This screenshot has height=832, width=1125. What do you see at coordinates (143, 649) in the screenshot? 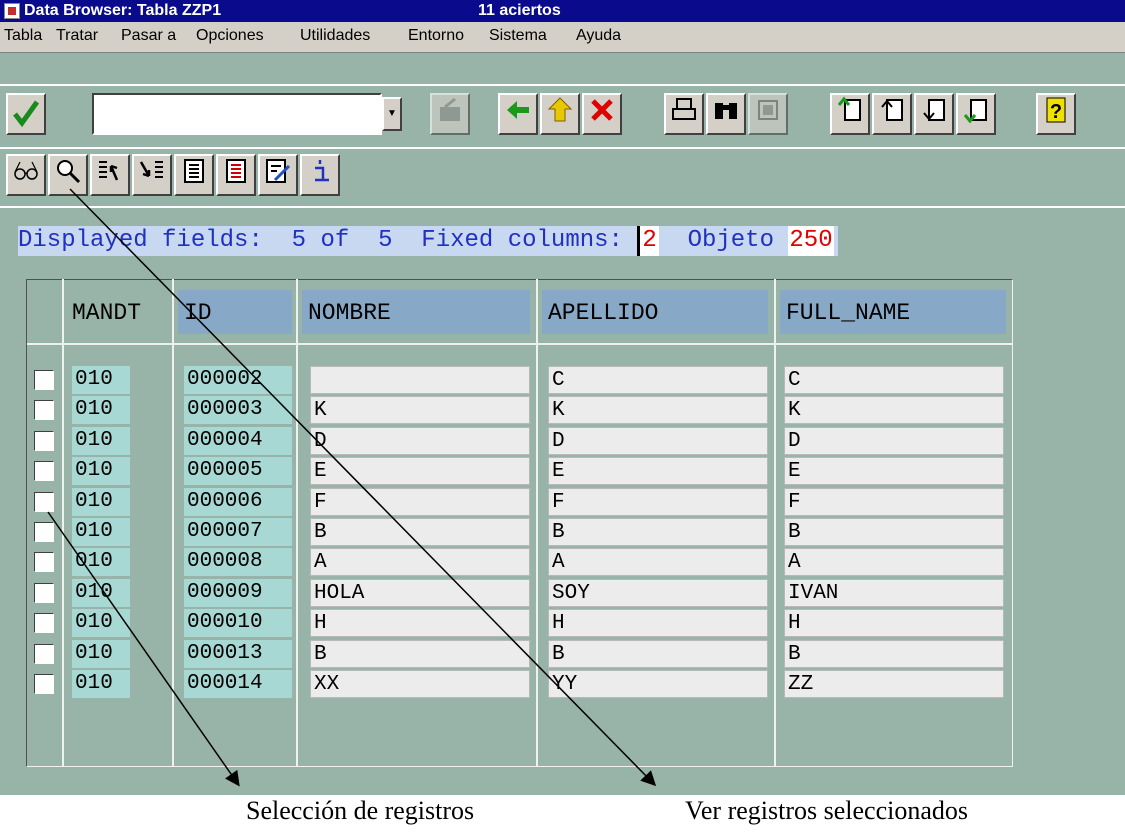
I see `arrow-select-records` at bounding box center [143, 649].